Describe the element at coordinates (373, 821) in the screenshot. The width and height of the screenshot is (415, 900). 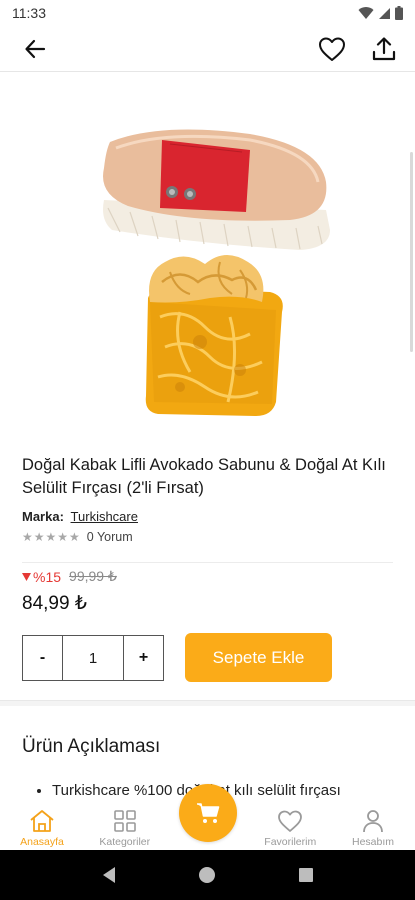
I see `user-icon` at that location.